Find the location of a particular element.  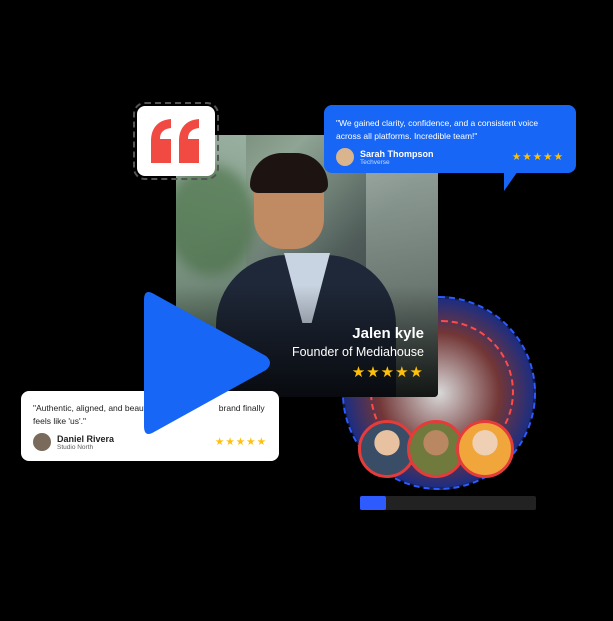

featured-caption: Jalen kyle Founder of Mediahouse ★★★★★ is located at coordinates (358, 353).